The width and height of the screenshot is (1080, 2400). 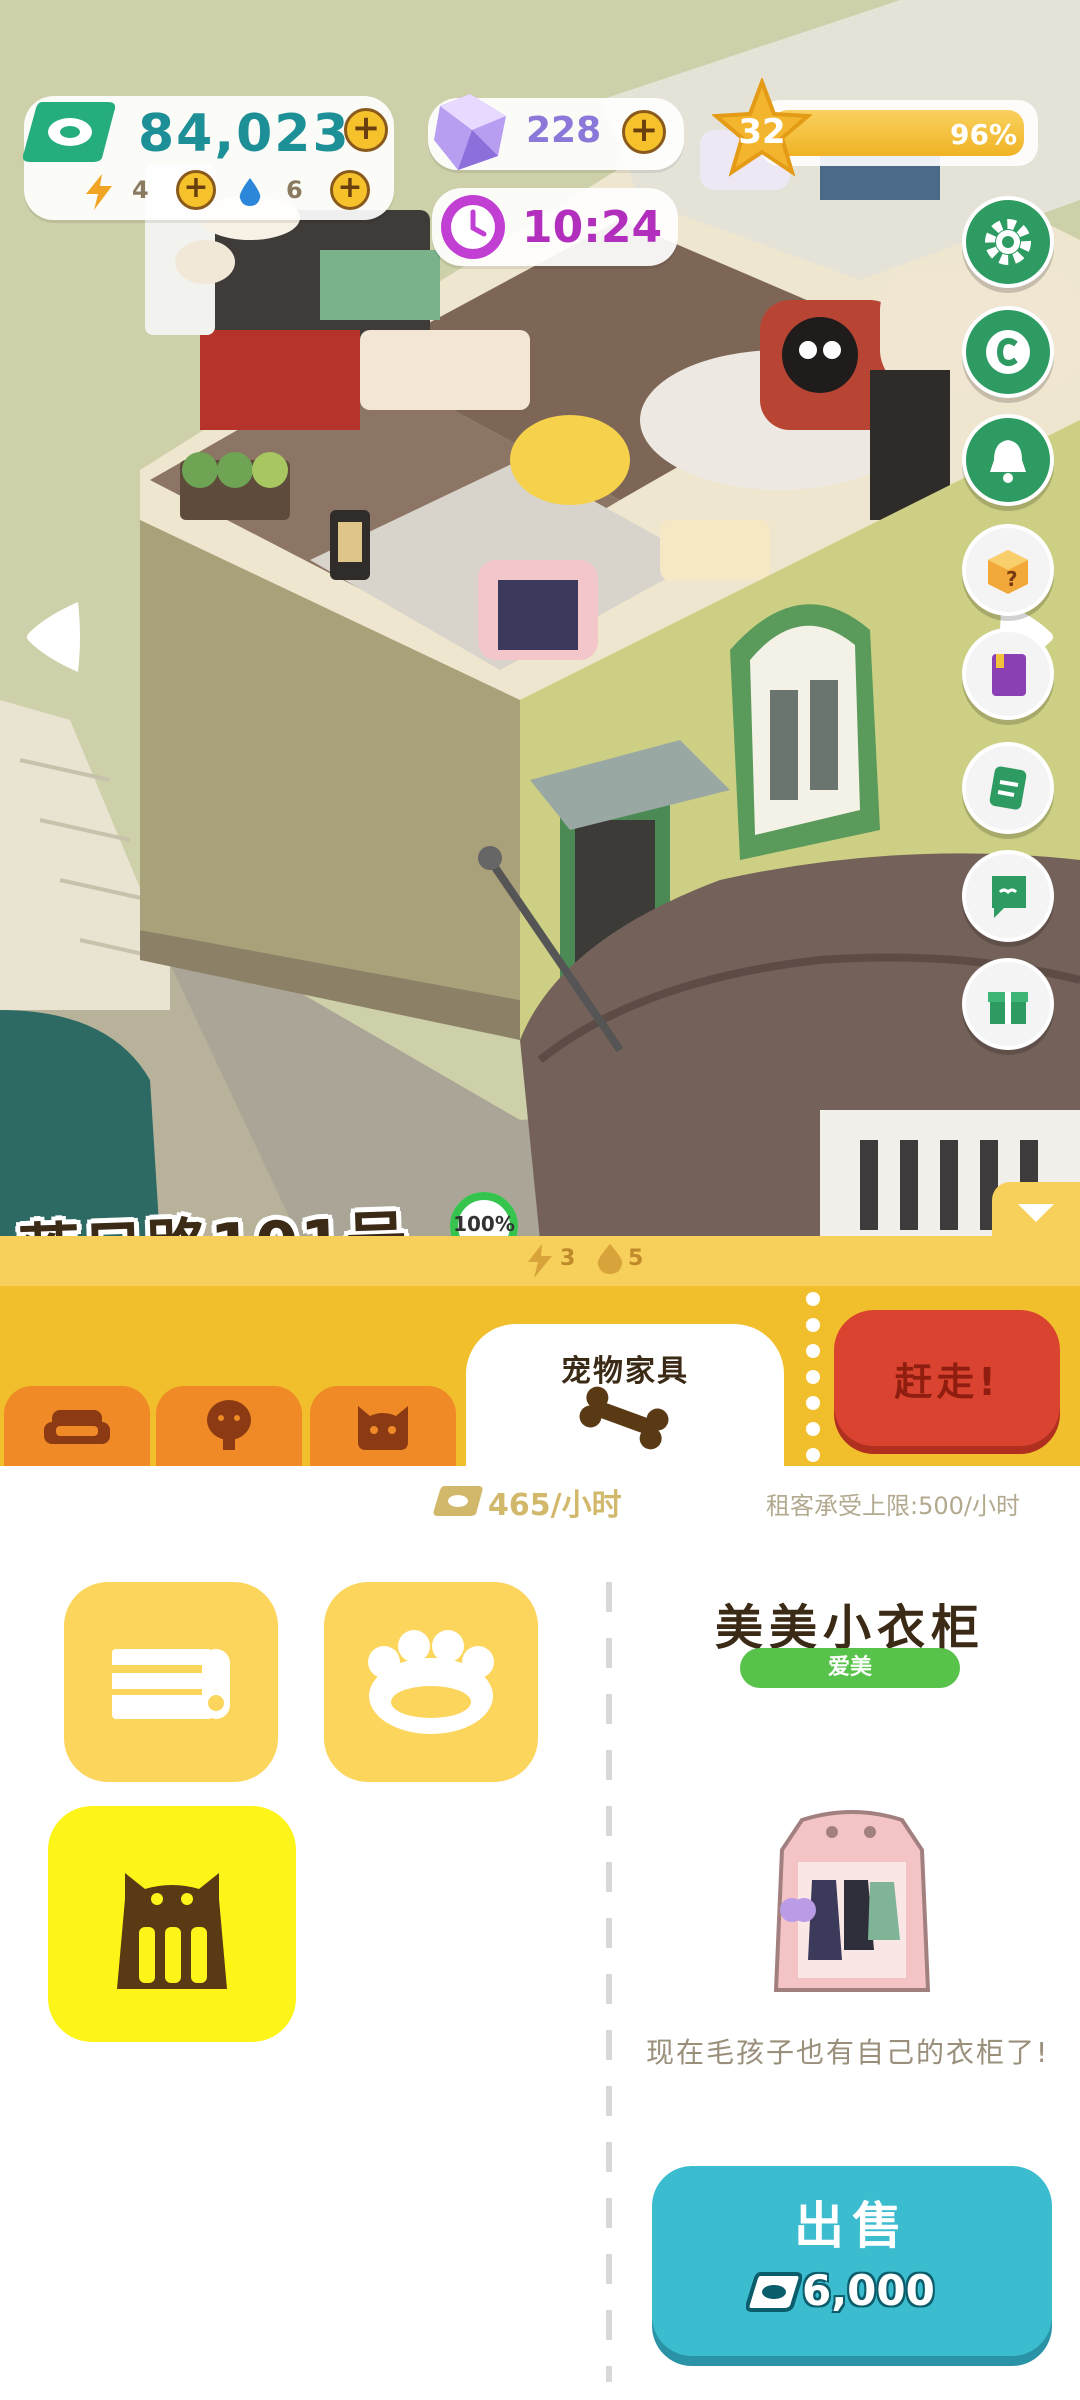 What do you see at coordinates (625, 1371) in the screenshot?
I see `tab-pet-furniture-label: 宠物家具` at bounding box center [625, 1371].